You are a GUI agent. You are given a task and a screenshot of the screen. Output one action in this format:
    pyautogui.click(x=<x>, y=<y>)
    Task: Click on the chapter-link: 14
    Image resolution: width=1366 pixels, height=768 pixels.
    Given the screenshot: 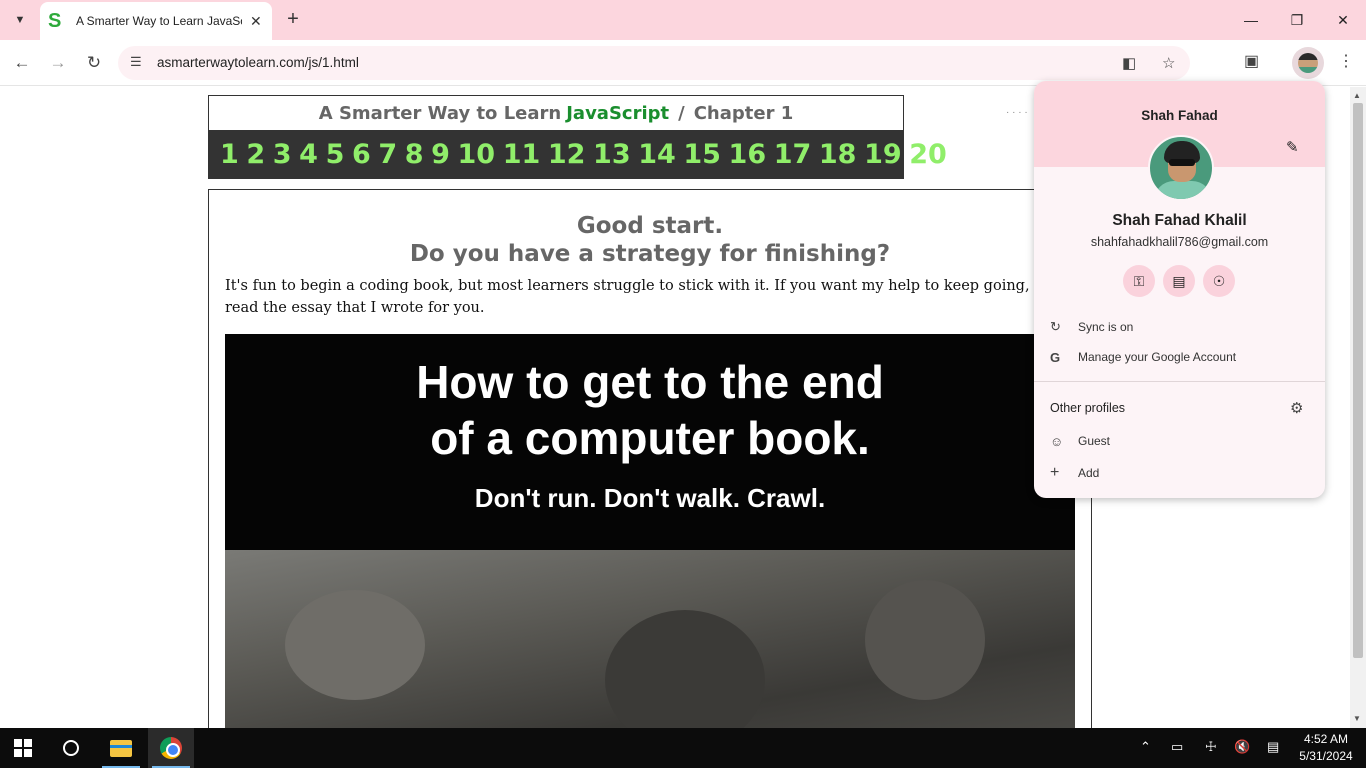 What is the action you would take?
    pyautogui.click(x=657, y=154)
    